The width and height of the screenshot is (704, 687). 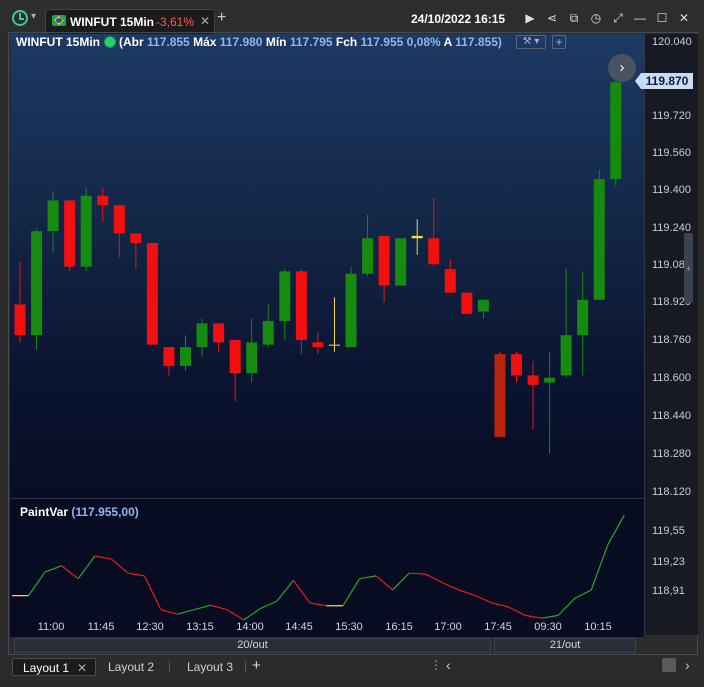 I want to click on indicator-legend: PaintVar (117.955,00), so click(x=79, y=512).